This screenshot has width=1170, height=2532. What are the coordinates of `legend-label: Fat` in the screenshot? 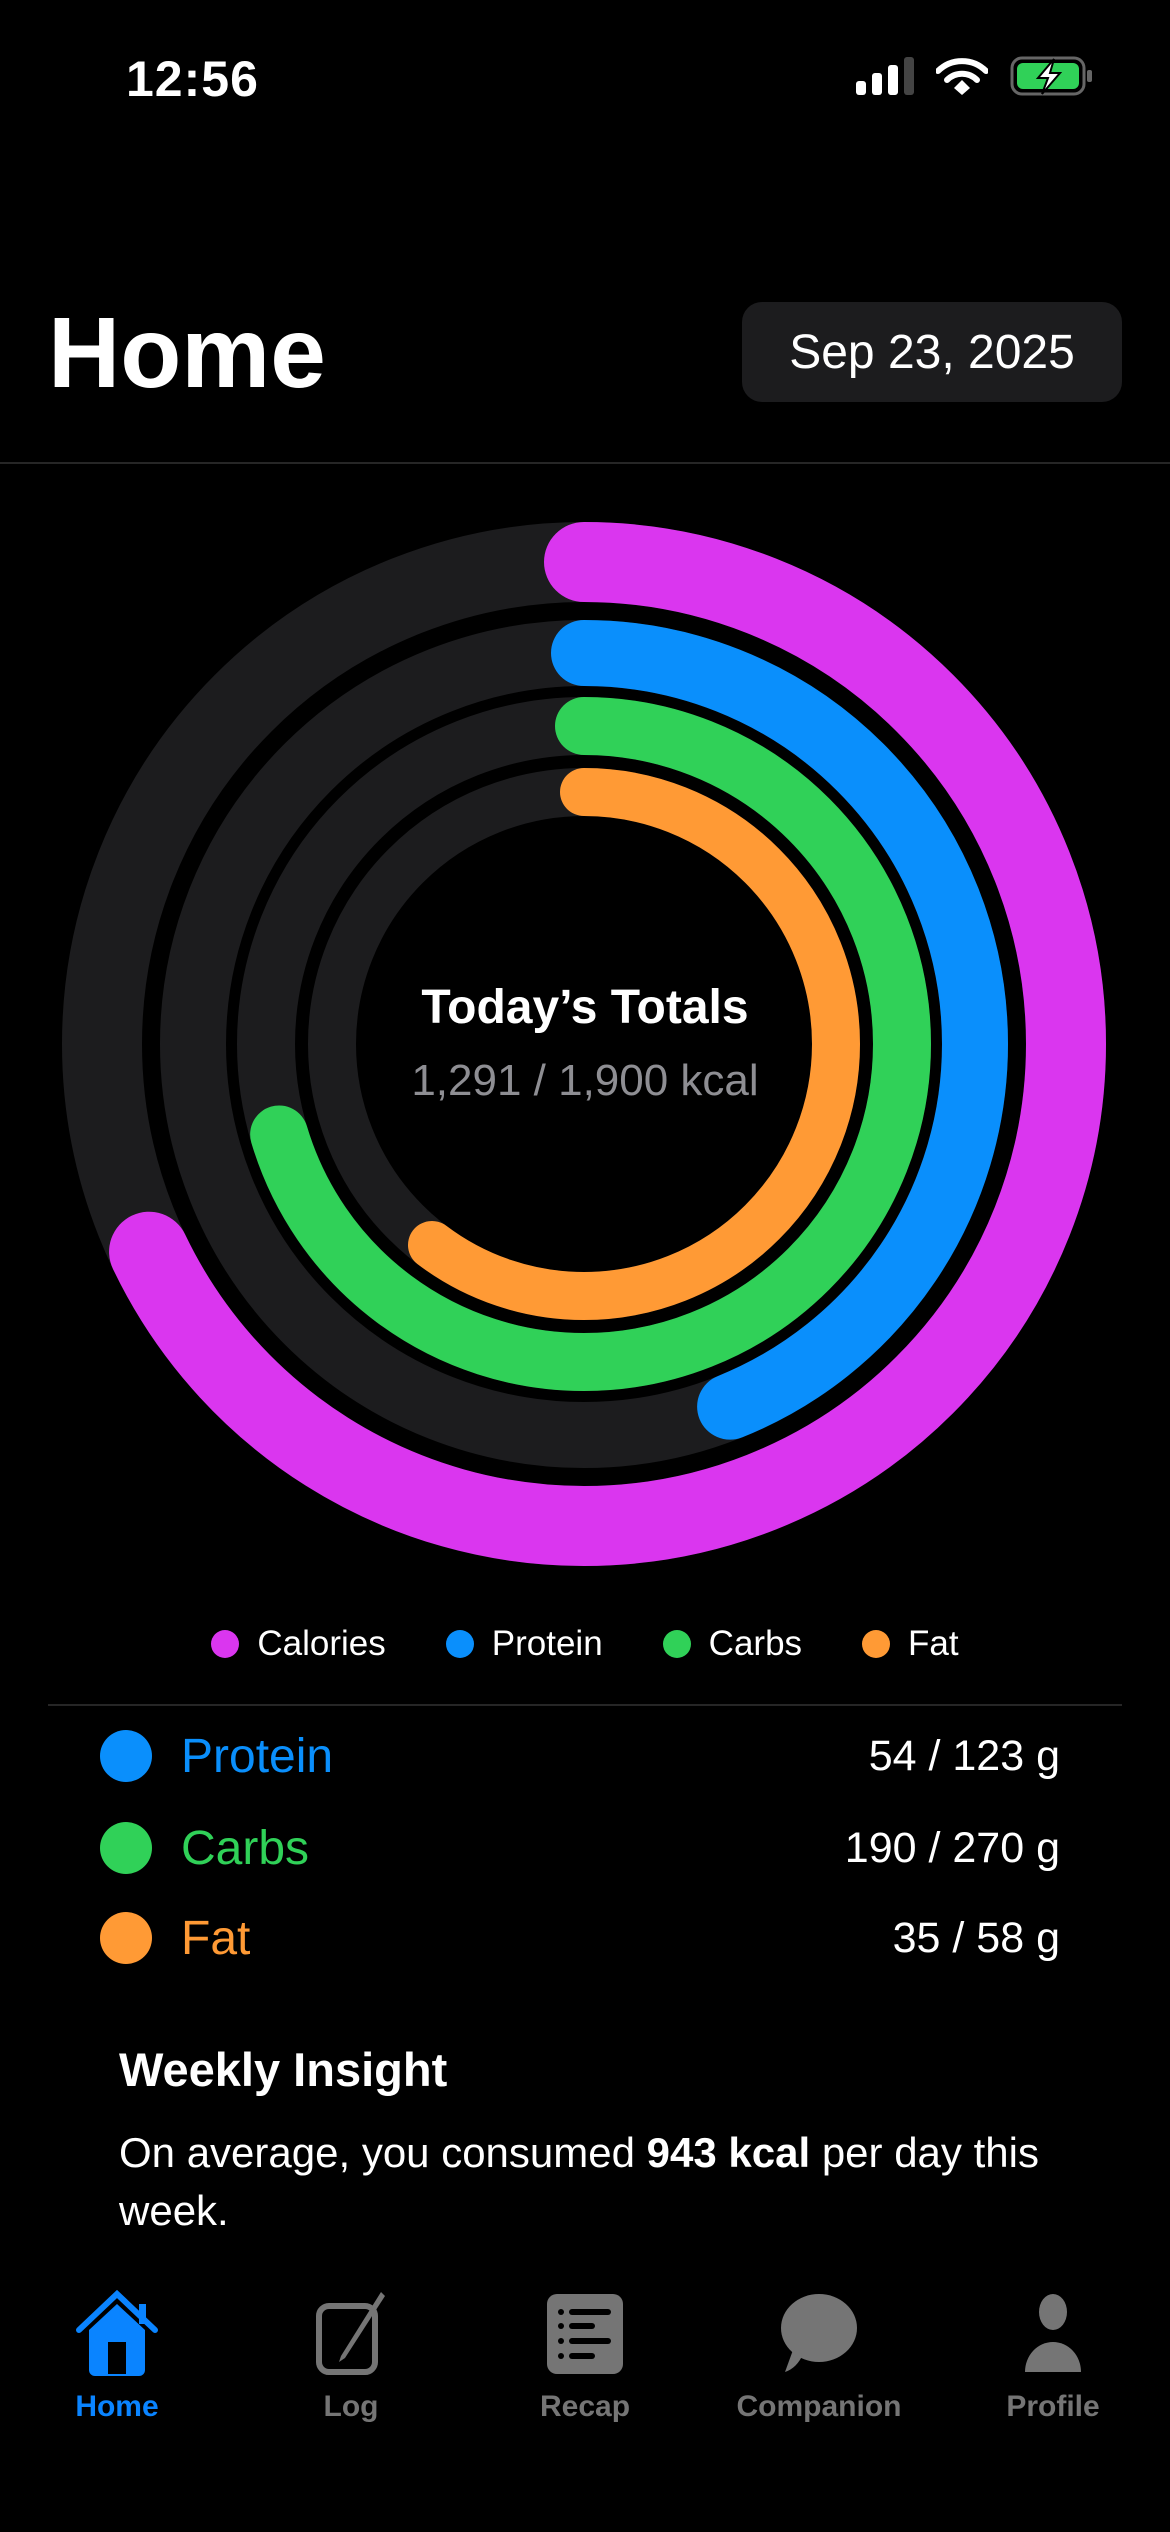 It's located at (933, 1643).